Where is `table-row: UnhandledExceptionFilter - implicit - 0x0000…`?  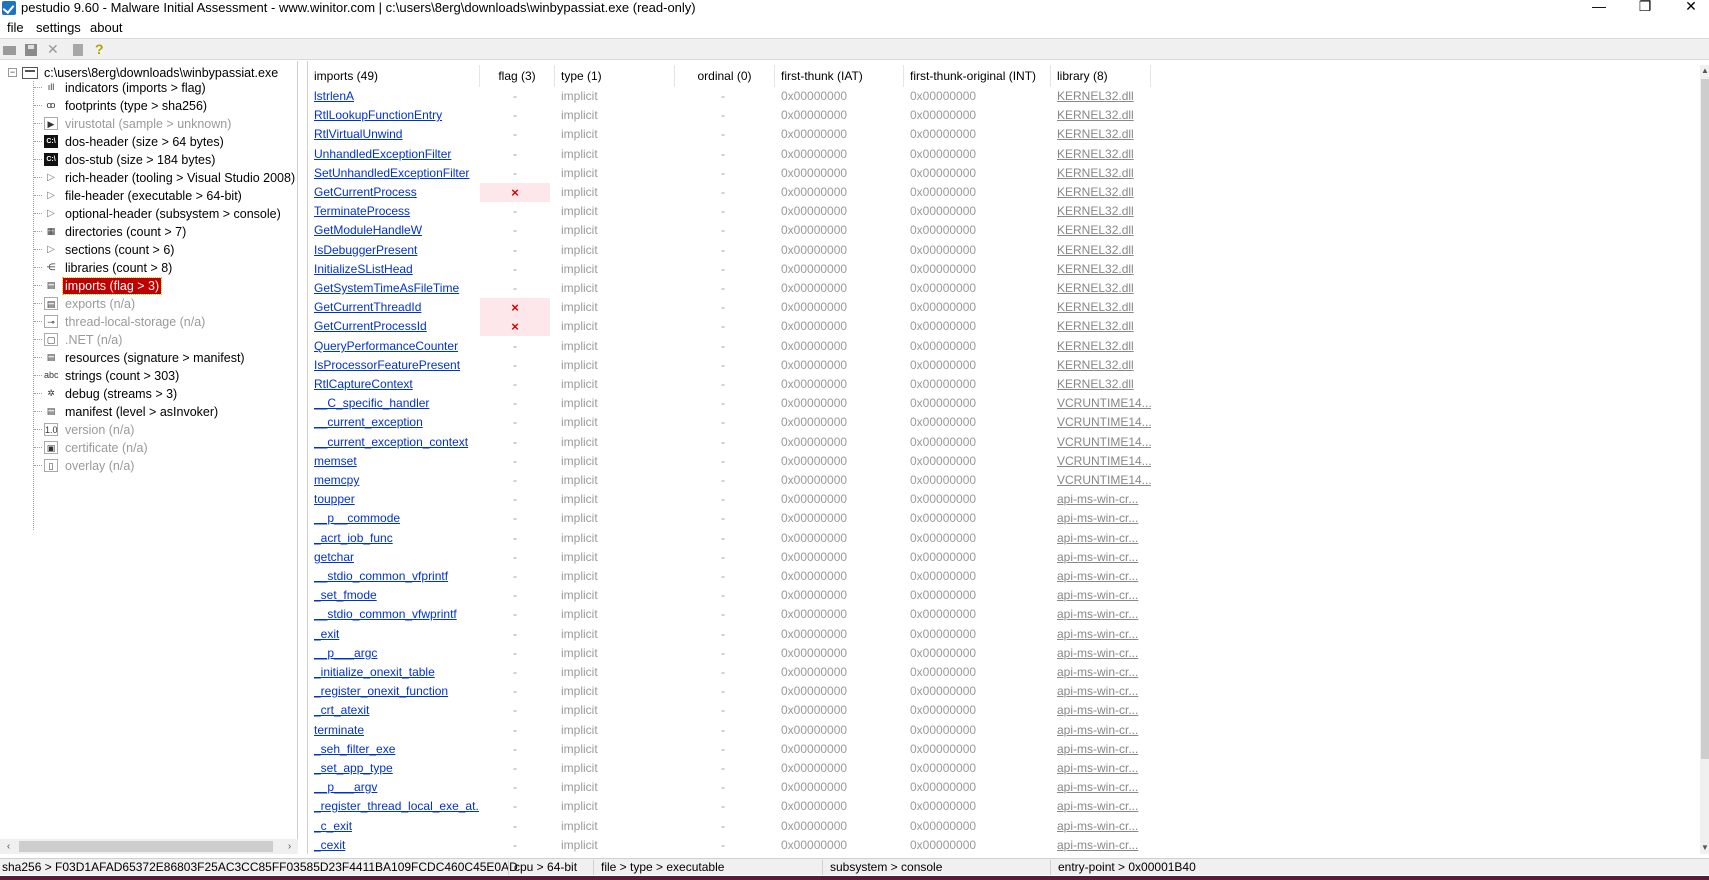 table-row: UnhandledExceptionFilter - implicit - 0x0000… is located at coordinates (998, 154).